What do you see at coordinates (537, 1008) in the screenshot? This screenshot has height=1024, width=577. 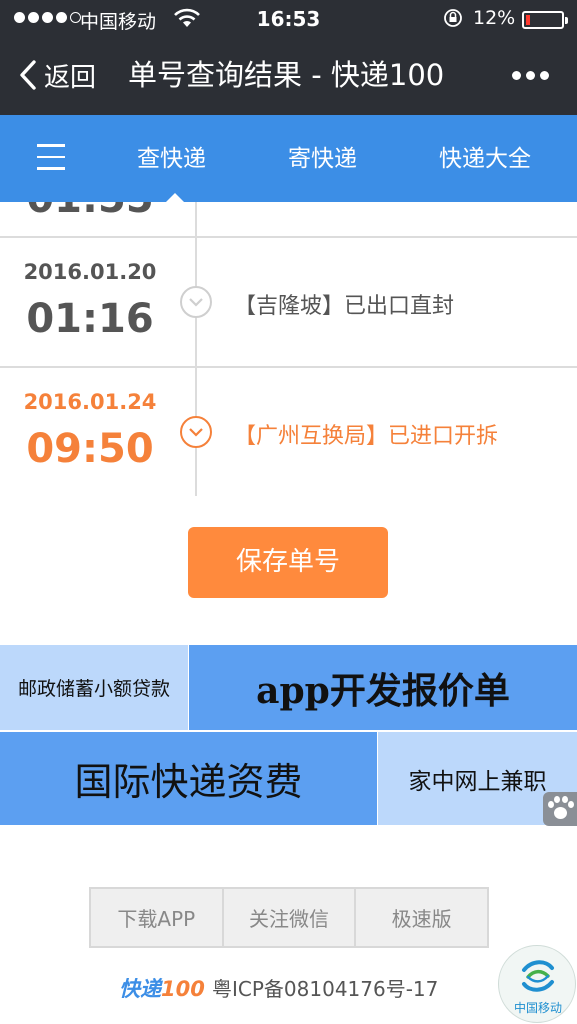 I see `china-mobile-label: 中国移动` at bounding box center [537, 1008].